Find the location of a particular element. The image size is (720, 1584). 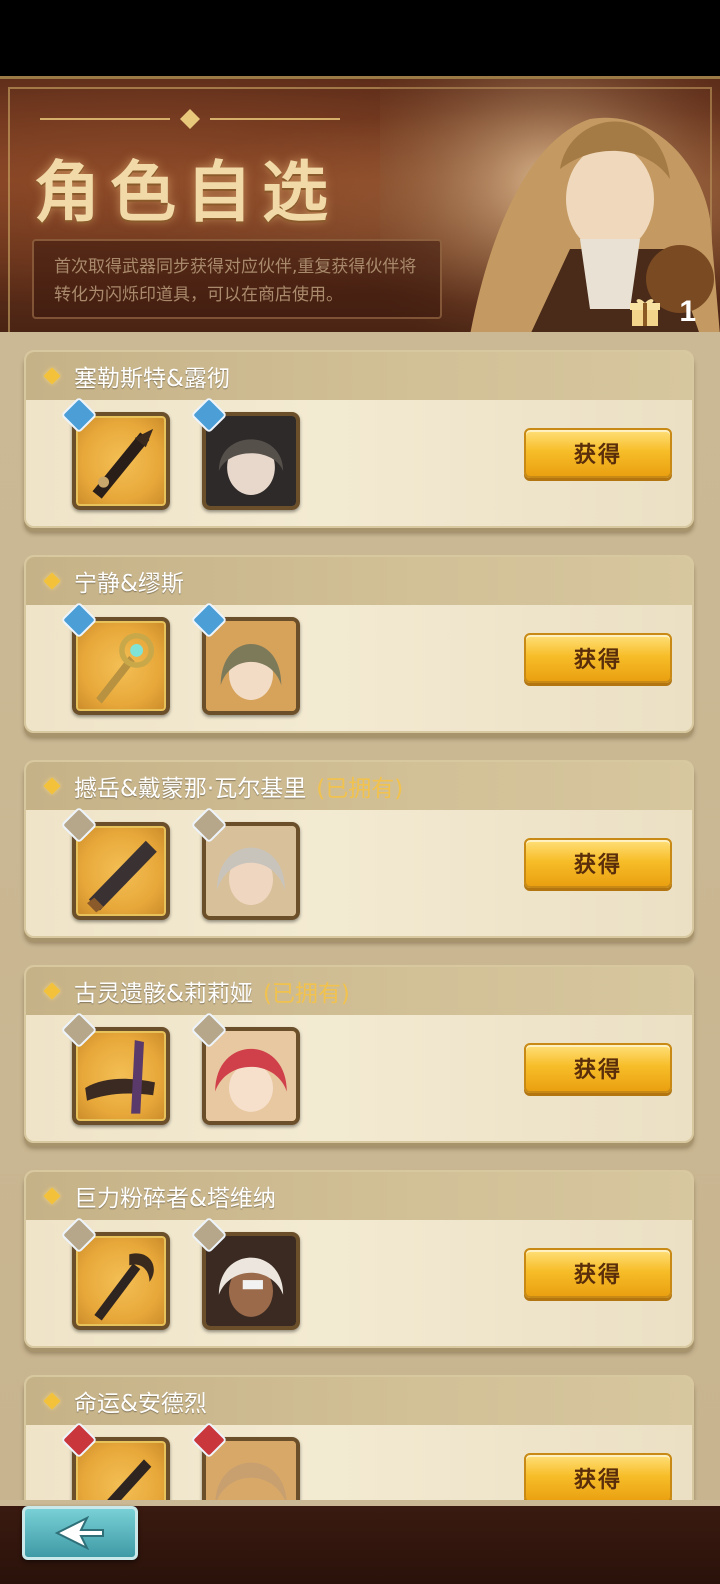

item-header: 撼岳&戴蒙那·瓦尔基里 (已拥有) is located at coordinates (359, 786).